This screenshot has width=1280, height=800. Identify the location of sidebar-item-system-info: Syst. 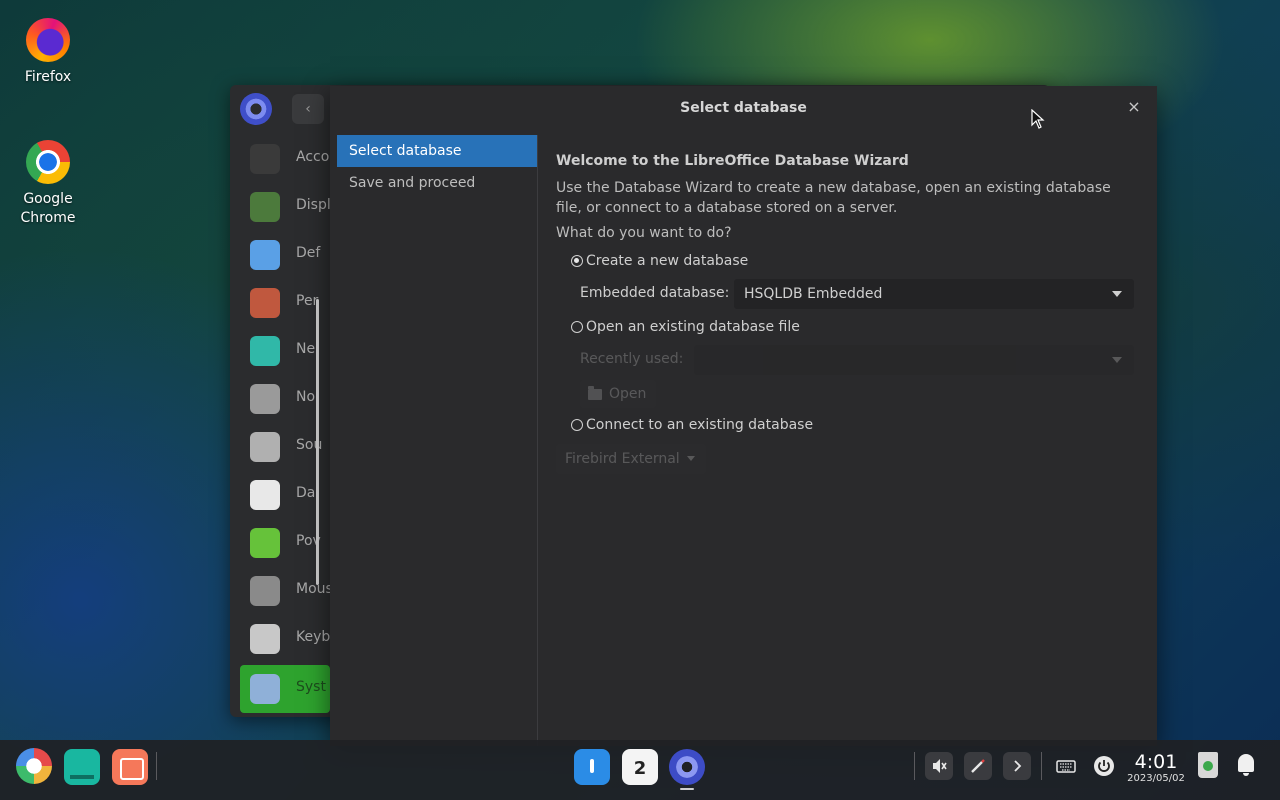
(285, 689).